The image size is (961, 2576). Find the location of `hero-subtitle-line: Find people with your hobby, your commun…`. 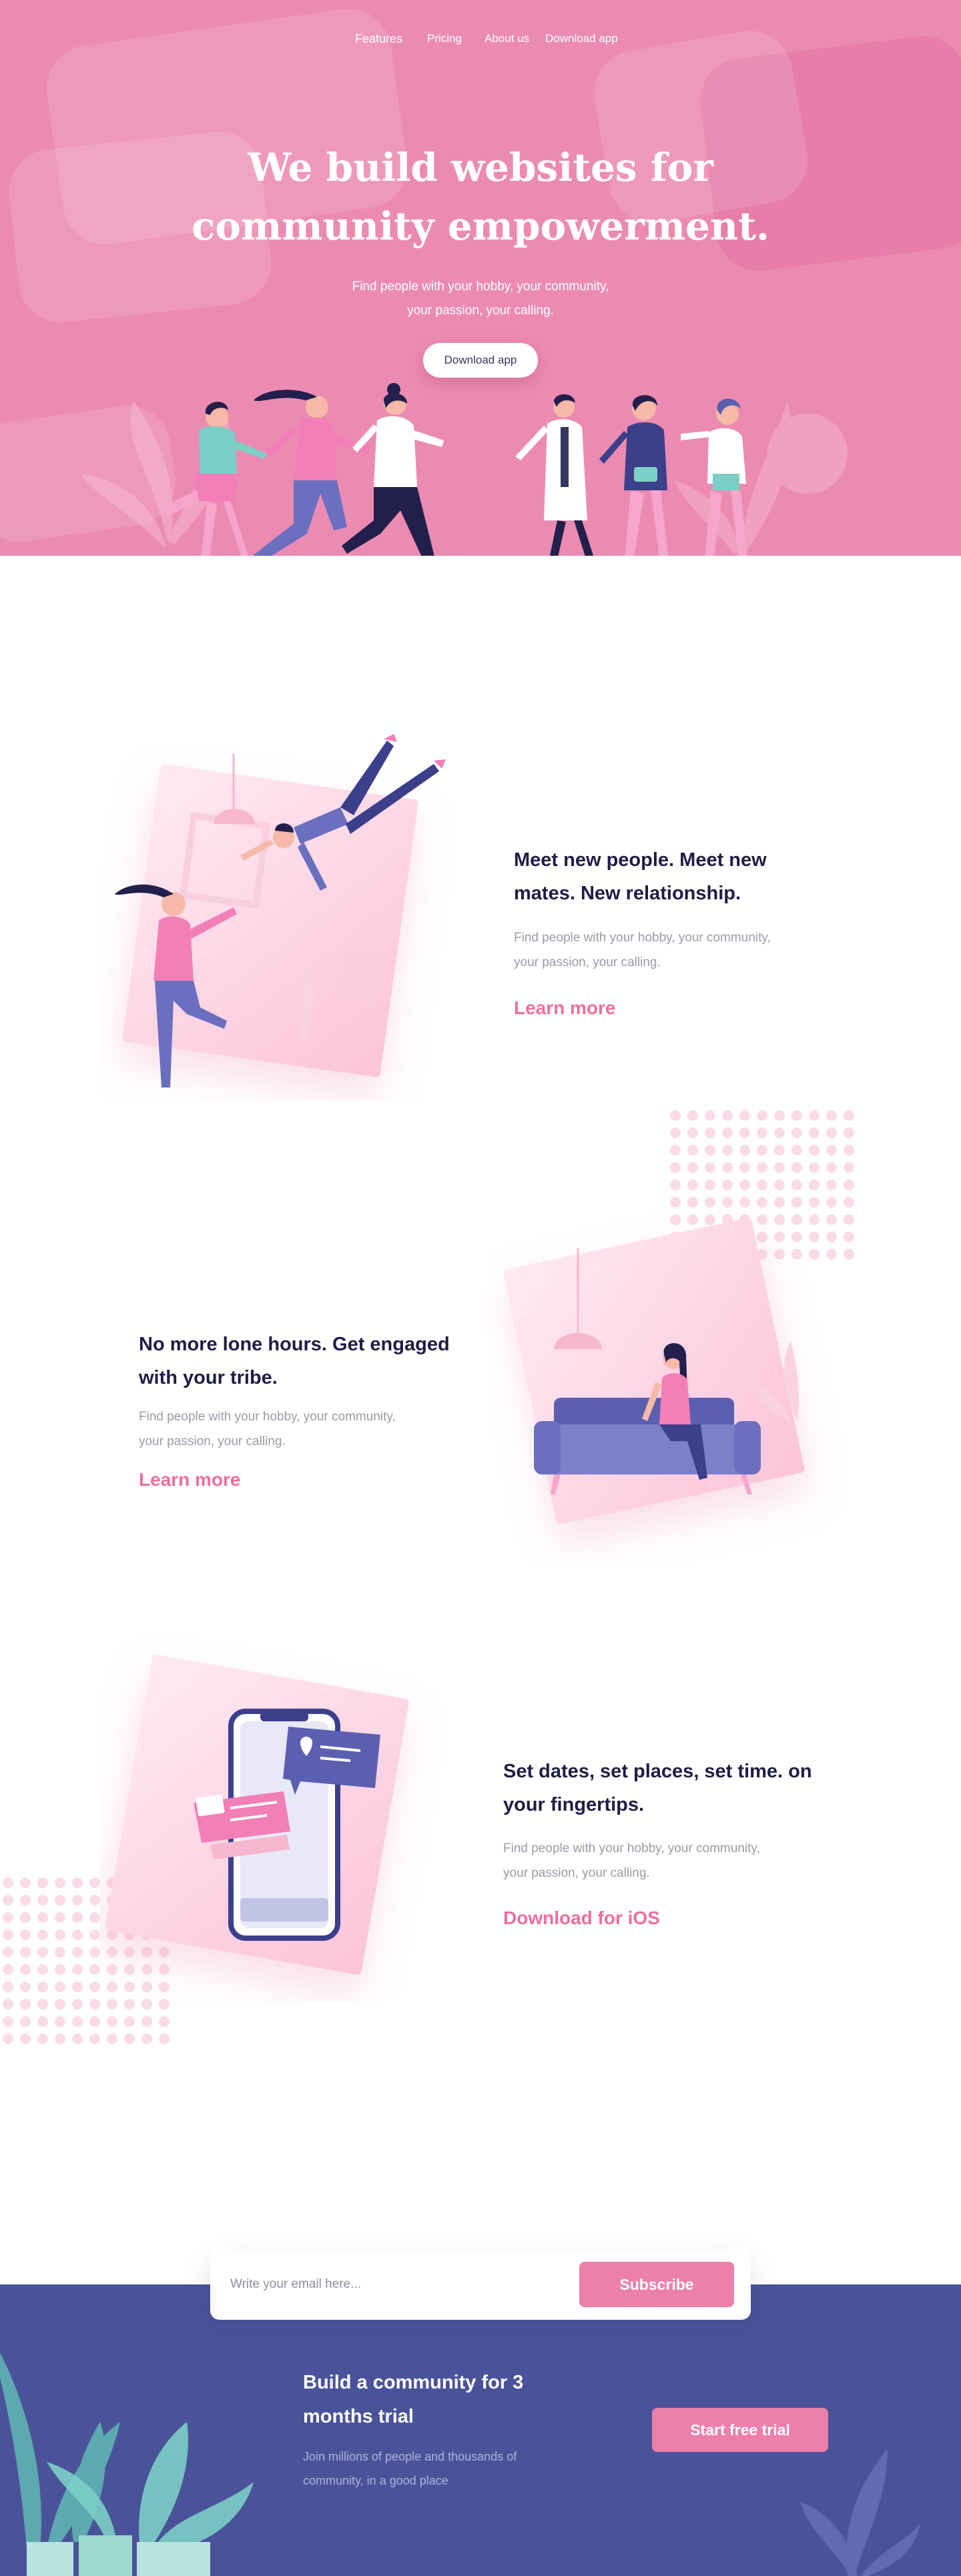

hero-subtitle-line: Find people with your hobby, your commun… is located at coordinates (480, 287).